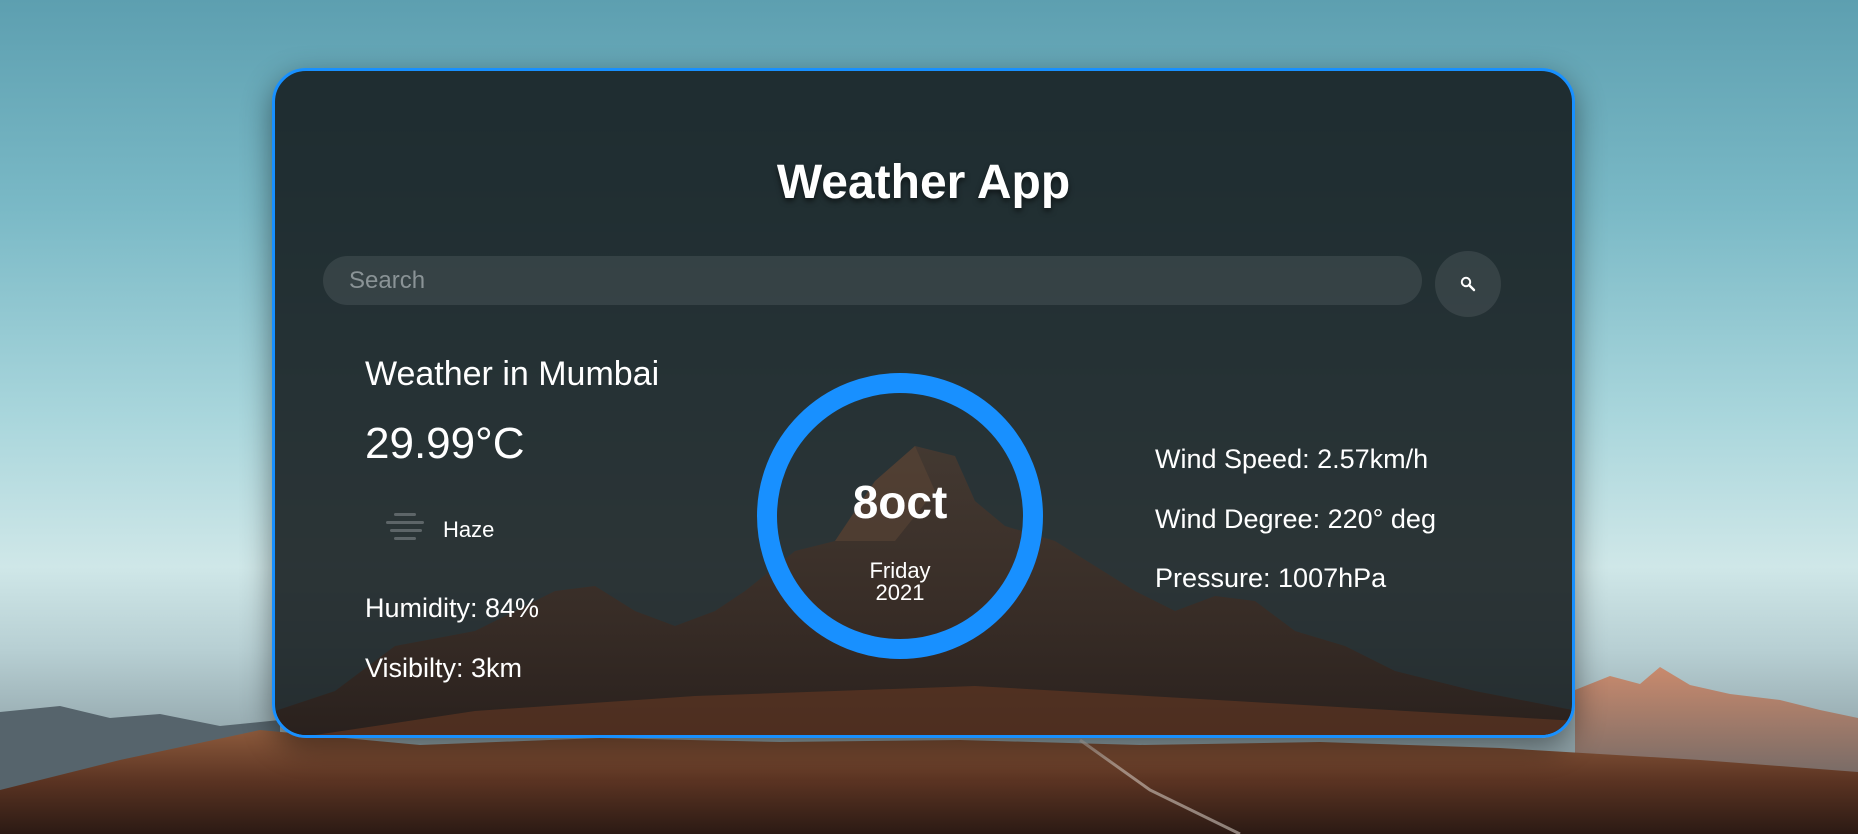 This screenshot has height=834, width=1858. What do you see at coordinates (452, 608) in the screenshot?
I see `humidity: Humidity: 84%` at bounding box center [452, 608].